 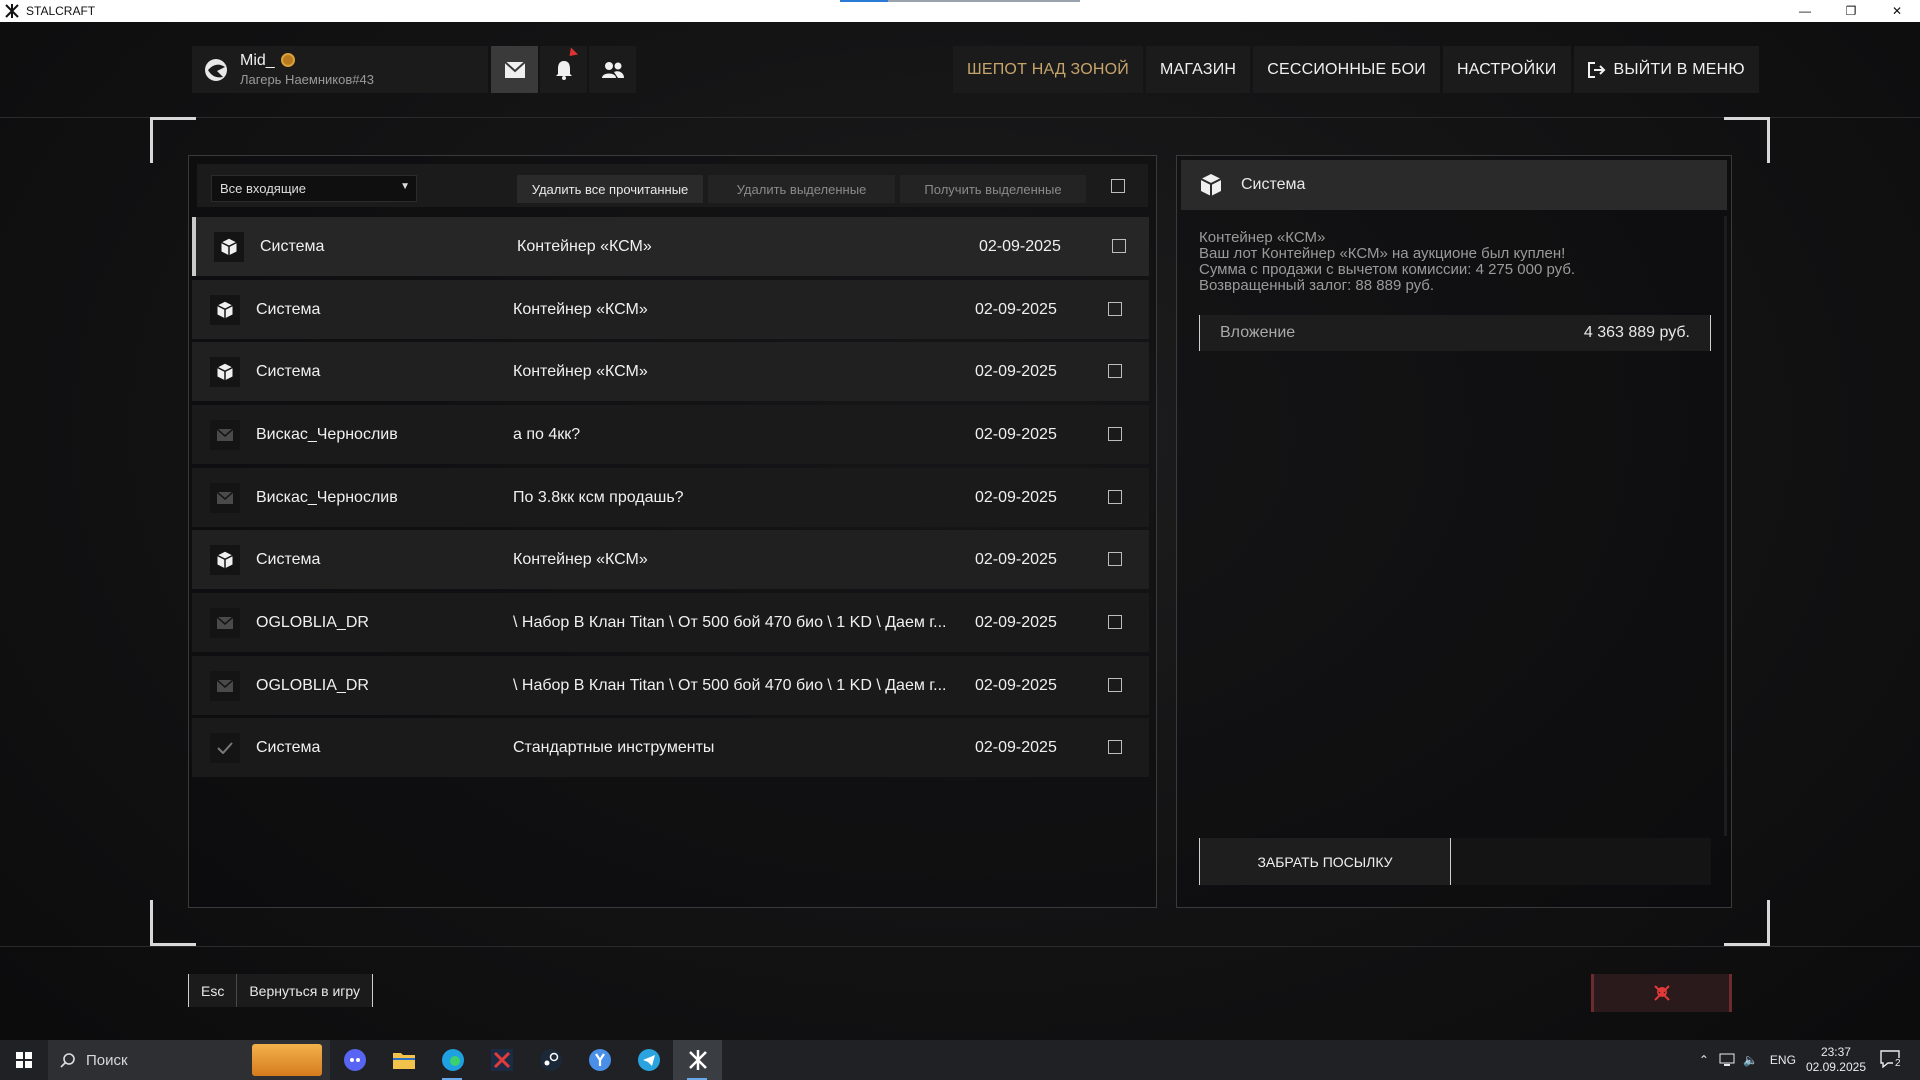 What do you see at coordinates (960, 11) in the screenshot?
I see `window-titlebar: STALCRAFT — ❐ ✕` at bounding box center [960, 11].